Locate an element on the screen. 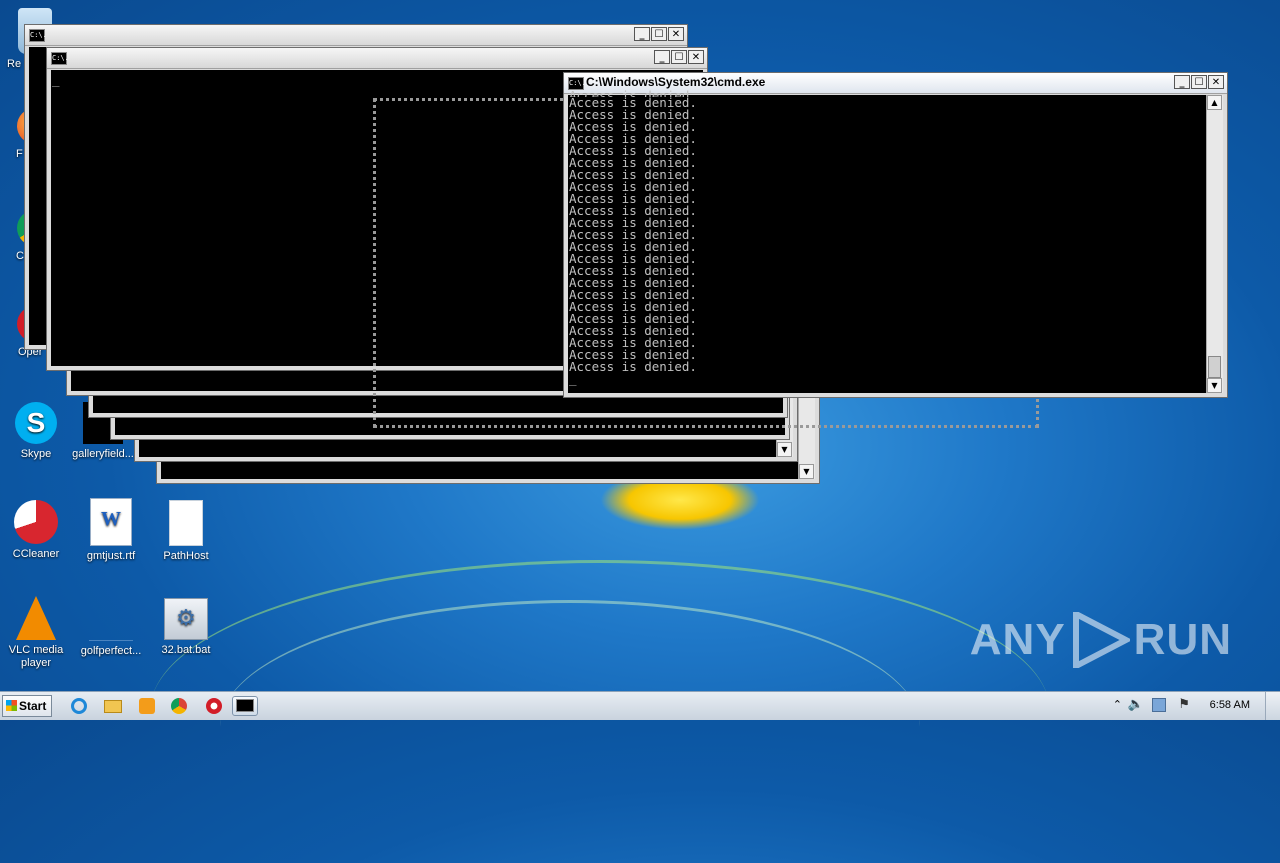 This screenshot has height=863, width=1280. play-logo-icon is located at coordinates (1101, 640).